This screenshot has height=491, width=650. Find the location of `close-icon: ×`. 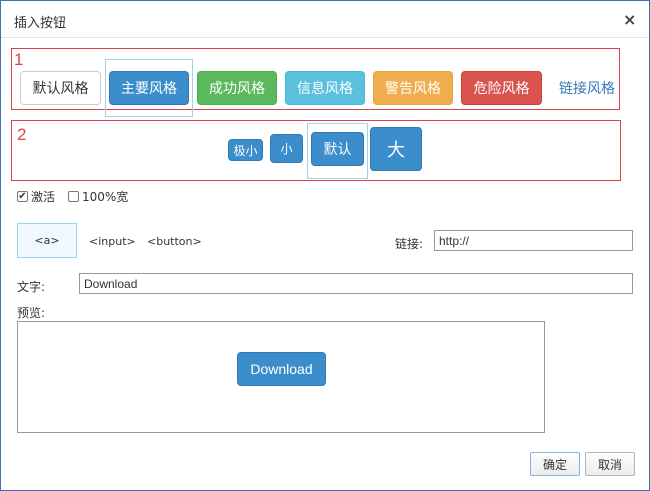

close-icon: × is located at coordinates (629, 19).